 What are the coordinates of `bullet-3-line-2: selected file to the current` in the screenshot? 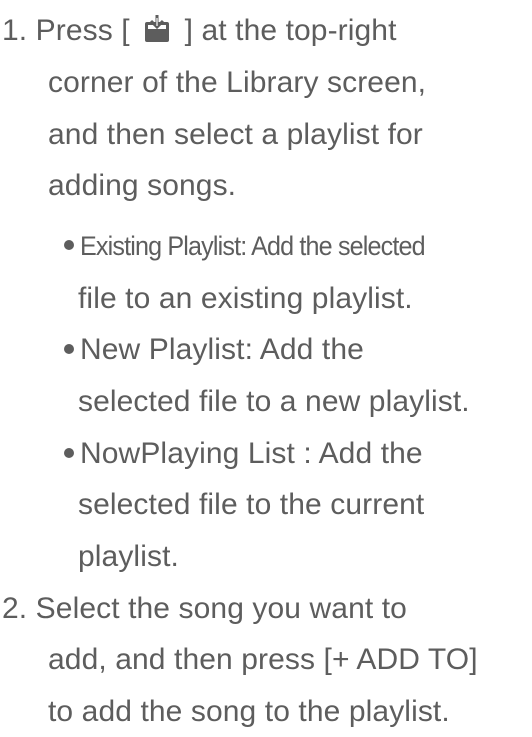 It's located at (251, 505).